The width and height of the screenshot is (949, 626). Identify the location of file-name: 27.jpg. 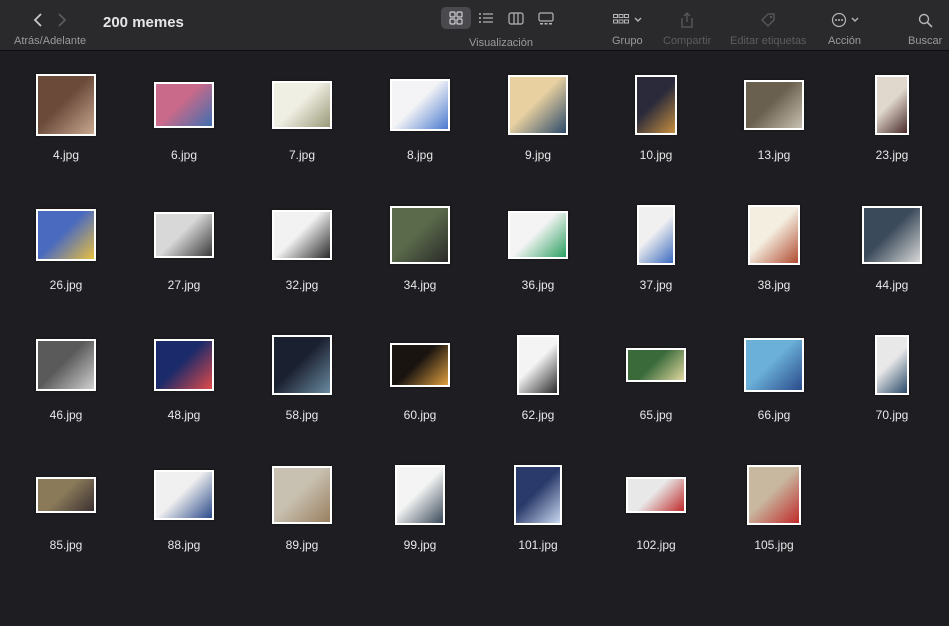
(184, 285).